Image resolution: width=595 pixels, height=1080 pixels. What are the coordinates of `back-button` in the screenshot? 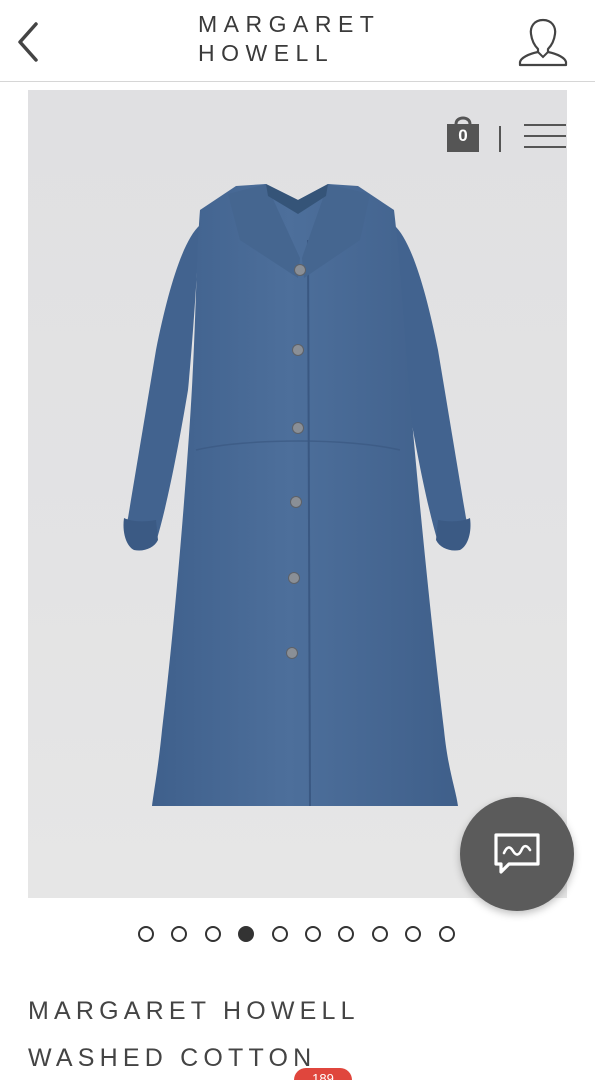 It's located at (28, 42).